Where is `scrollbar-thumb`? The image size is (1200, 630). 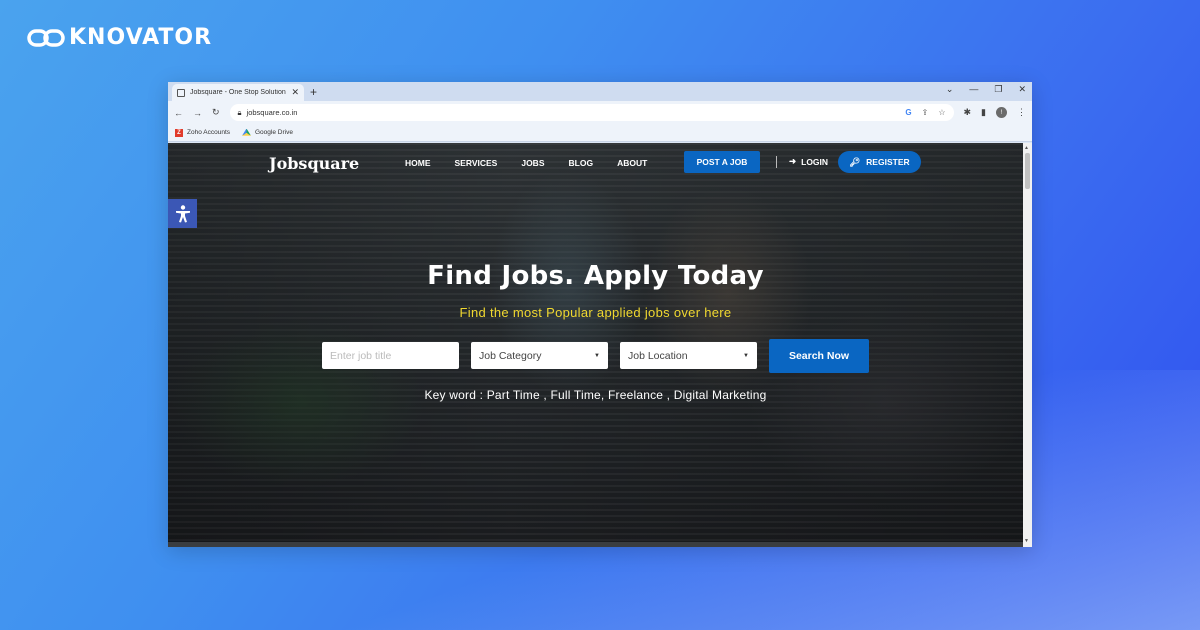 scrollbar-thumb is located at coordinates (1027, 171).